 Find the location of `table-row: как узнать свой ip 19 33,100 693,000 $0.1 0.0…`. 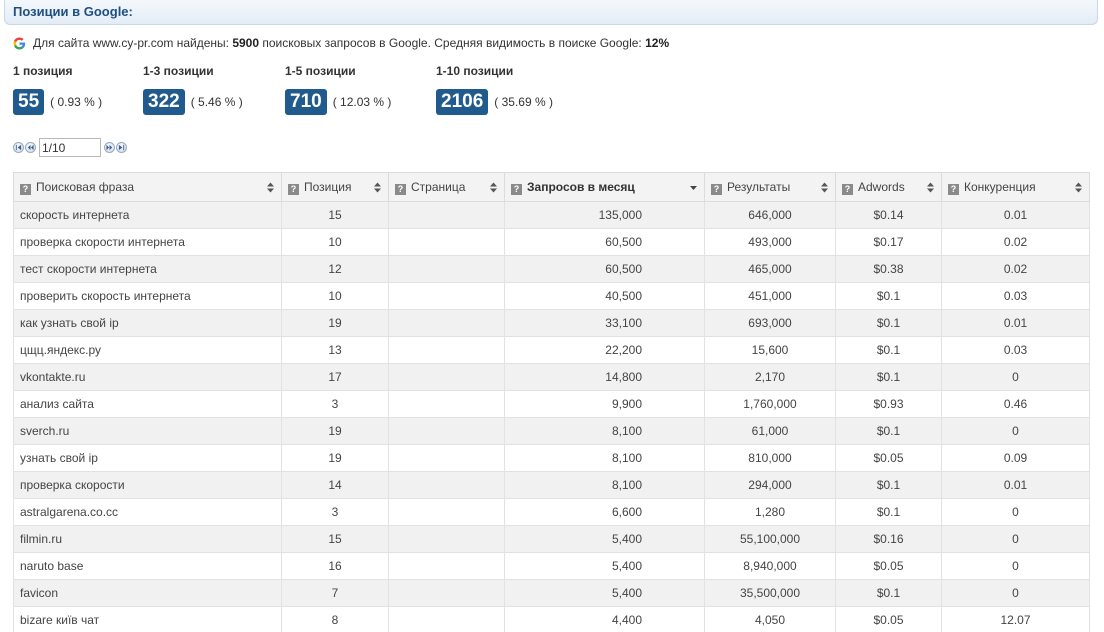

table-row: как узнать свой ip 19 33,100 693,000 $0.1 0.0… is located at coordinates (551, 323).